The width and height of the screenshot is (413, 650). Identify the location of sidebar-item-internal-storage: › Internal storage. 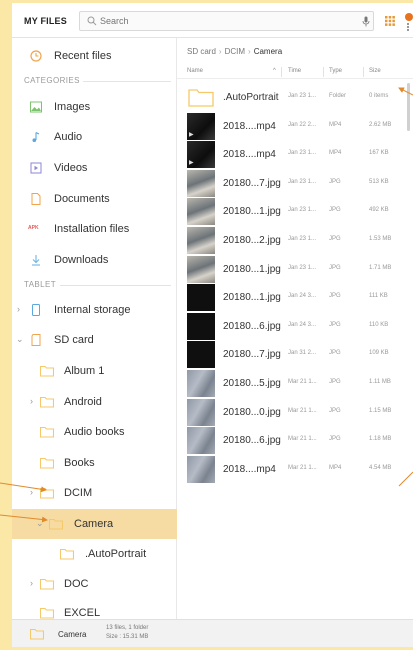
(94, 310).